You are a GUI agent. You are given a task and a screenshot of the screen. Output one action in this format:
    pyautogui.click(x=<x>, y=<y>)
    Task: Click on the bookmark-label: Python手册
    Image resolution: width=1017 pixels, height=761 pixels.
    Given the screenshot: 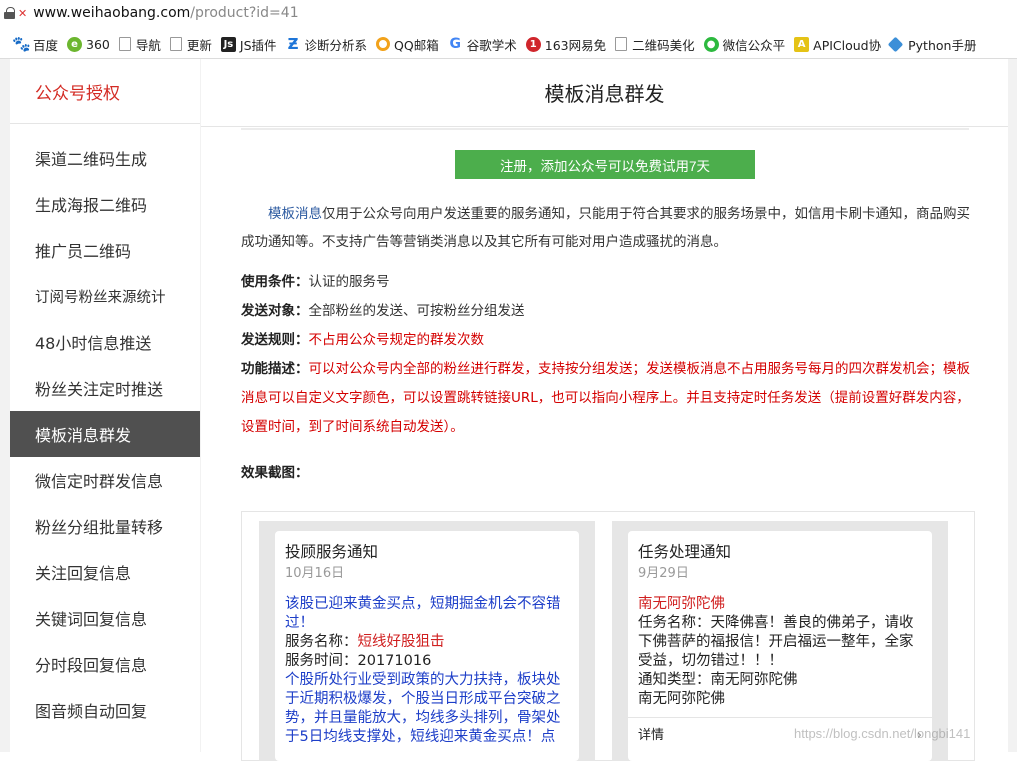 What is the action you would take?
    pyautogui.click(x=942, y=45)
    